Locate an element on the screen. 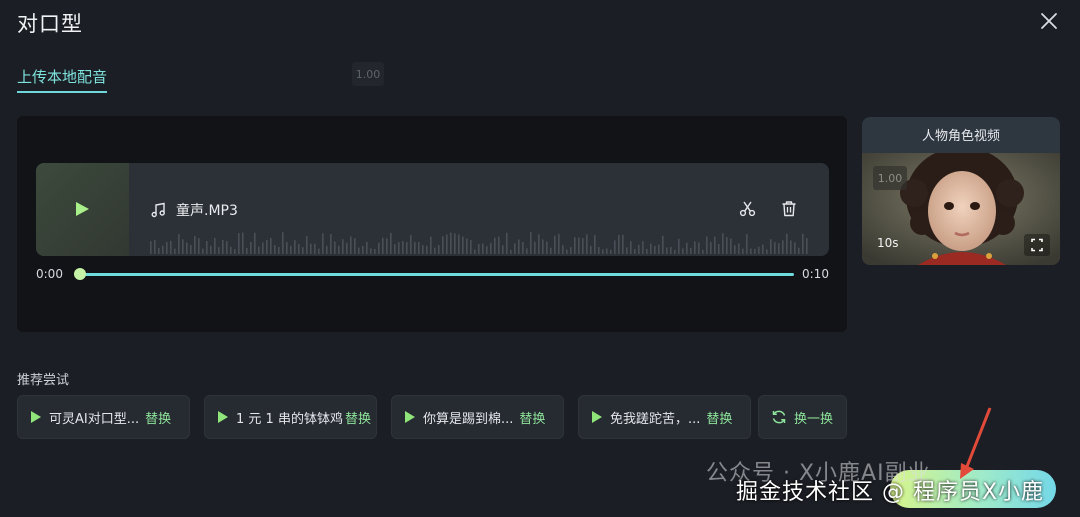  music-note-icon is located at coordinates (158, 210).